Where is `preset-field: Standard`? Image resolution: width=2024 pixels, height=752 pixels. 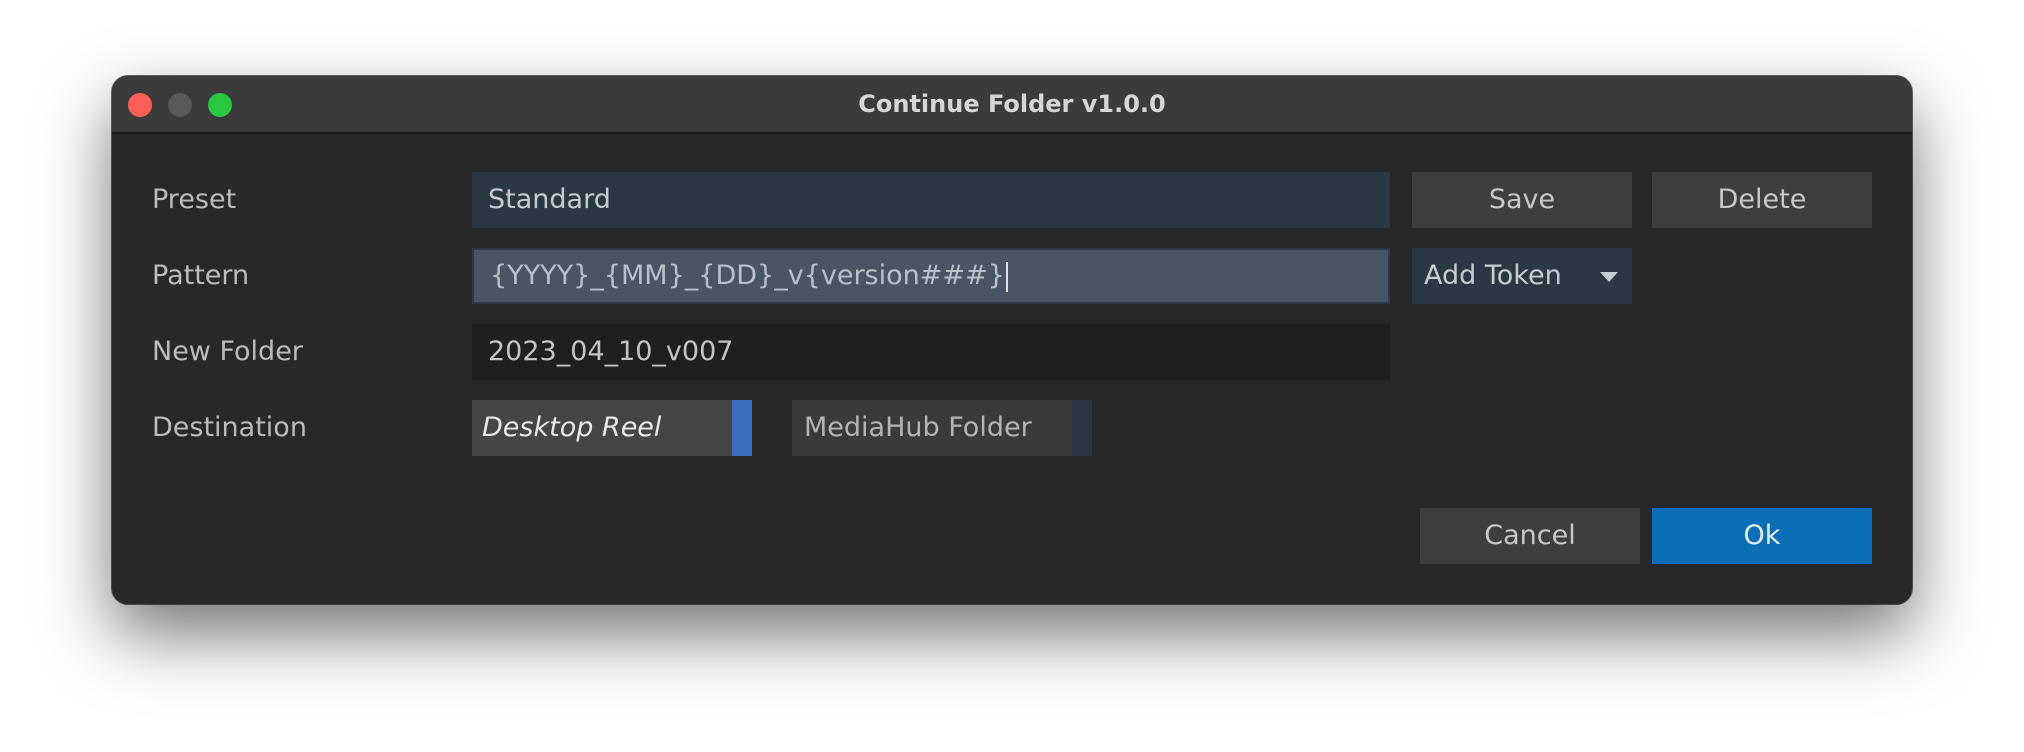
preset-field: Standard is located at coordinates (931, 200).